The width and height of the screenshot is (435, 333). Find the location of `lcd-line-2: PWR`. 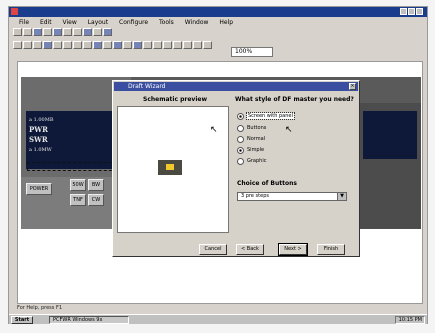

lcd-line-2: PWR is located at coordinates (38, 129).